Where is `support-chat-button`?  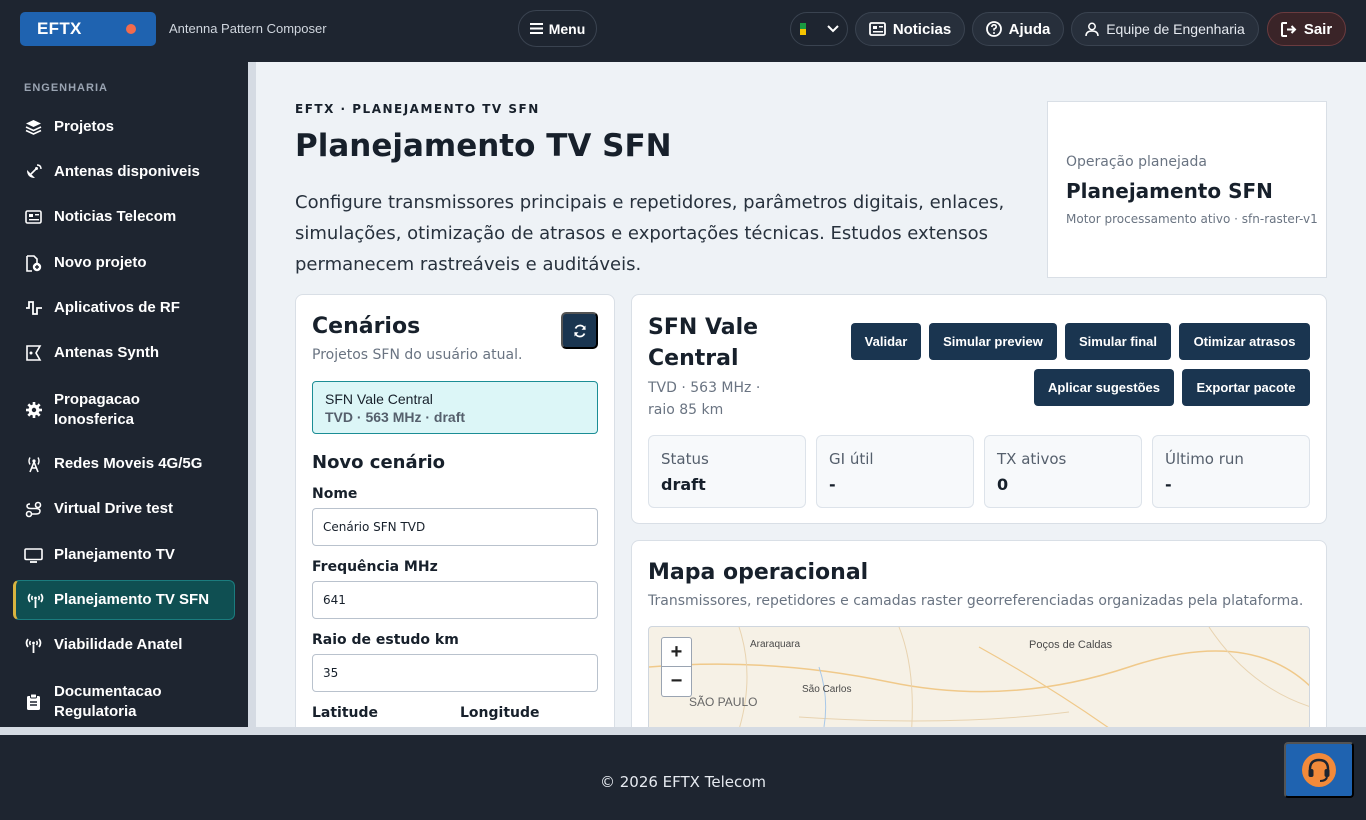
support-chat-button is located at coordinates (1319, 770).